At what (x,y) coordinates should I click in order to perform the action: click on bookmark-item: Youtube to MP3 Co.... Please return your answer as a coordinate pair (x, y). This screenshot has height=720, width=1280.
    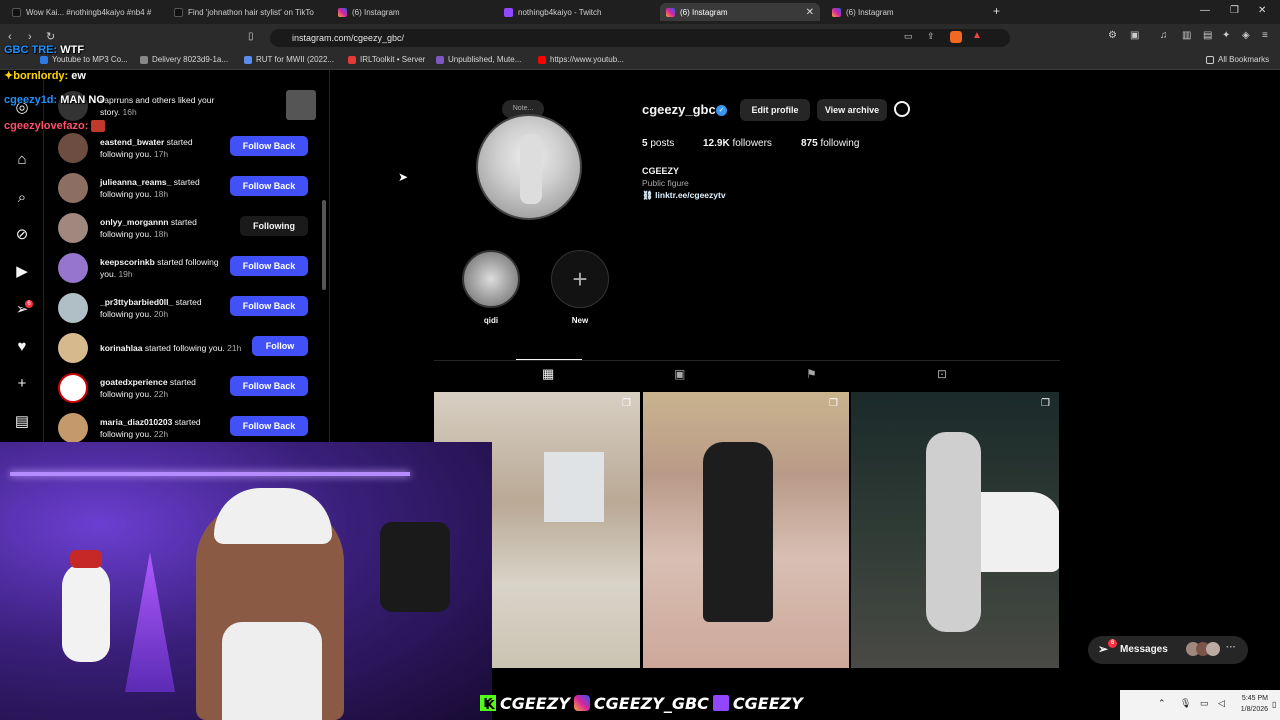
    Looking at the image, I should click on (84, 59).